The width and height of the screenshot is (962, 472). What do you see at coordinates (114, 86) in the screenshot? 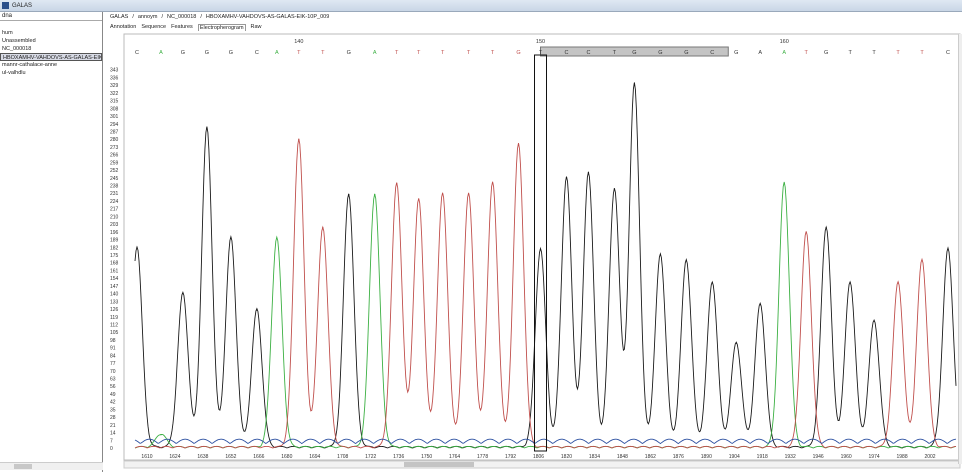
I see `y-tick-label: 329` at bounding box center [114, 86].